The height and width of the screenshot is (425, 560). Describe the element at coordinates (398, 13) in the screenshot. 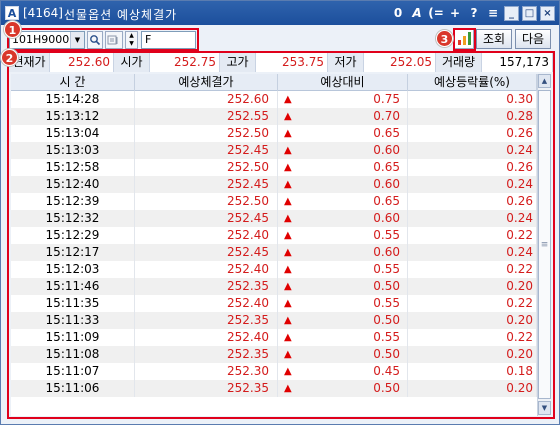

I see `zero-icon: 0` at that location.